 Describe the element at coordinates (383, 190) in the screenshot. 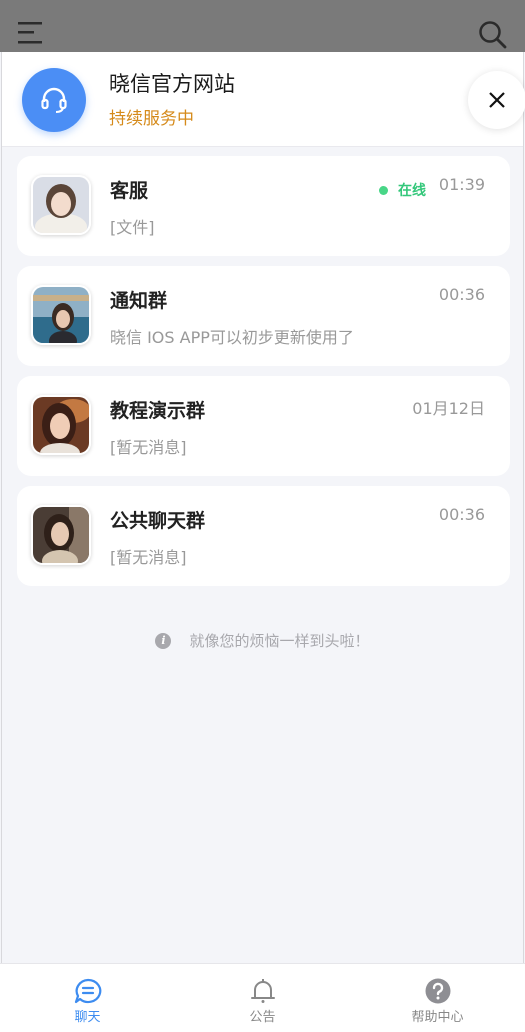

I see `online-dot-icon` at that location.